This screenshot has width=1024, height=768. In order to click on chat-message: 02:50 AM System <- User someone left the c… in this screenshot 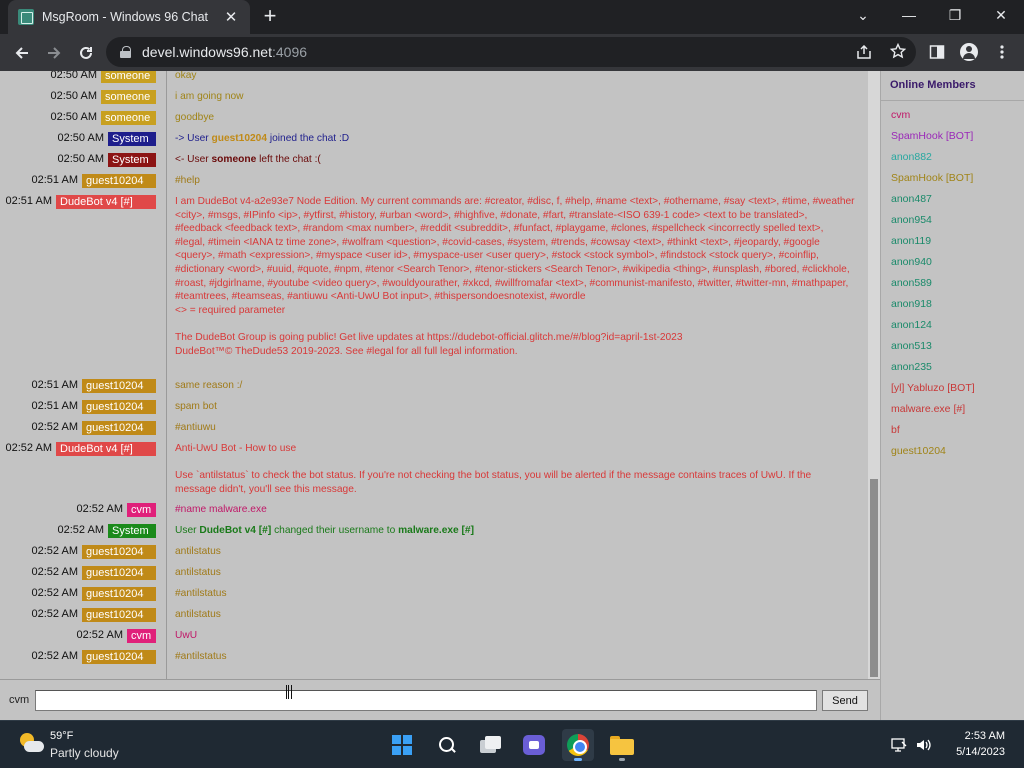, I will do `click(433, 163)`.